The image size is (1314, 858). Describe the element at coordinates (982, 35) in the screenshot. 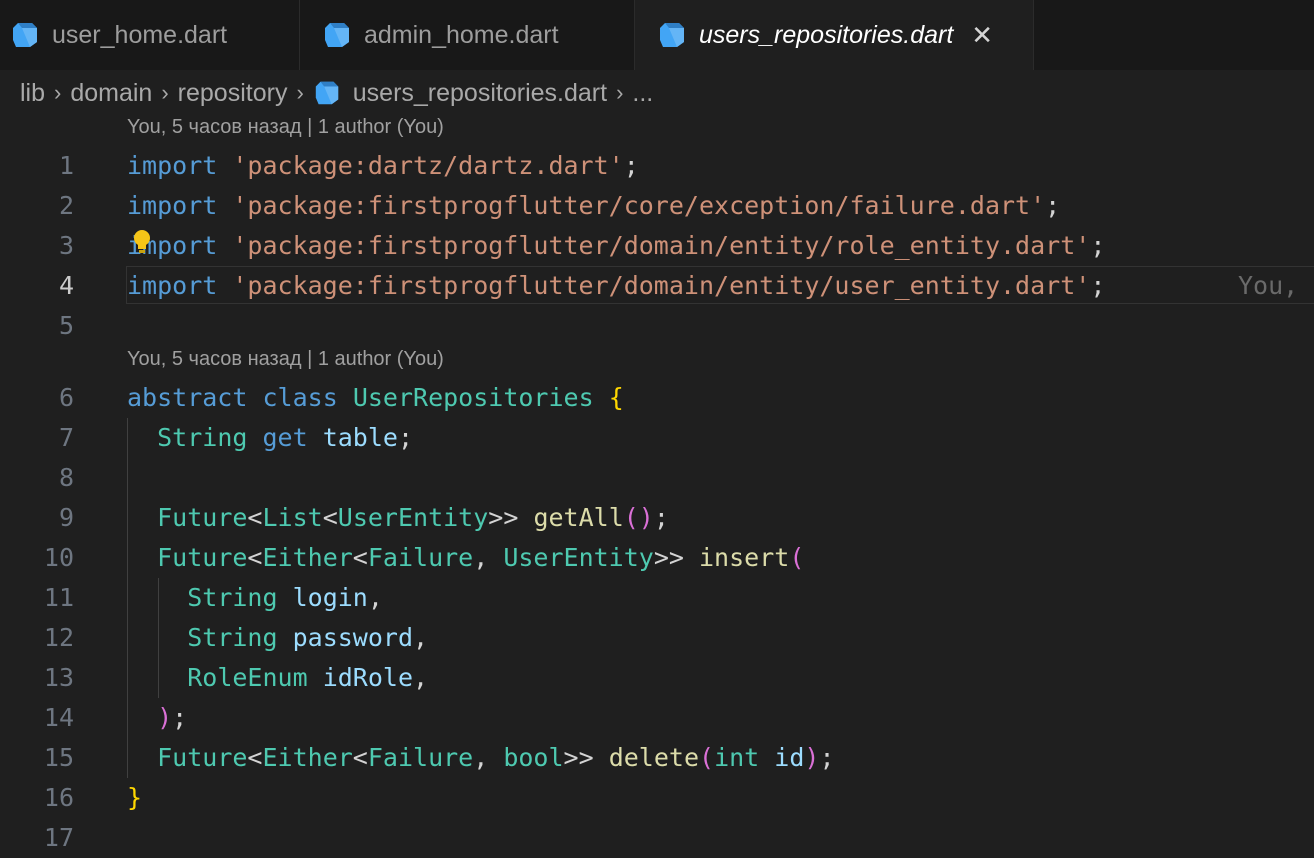

I see `close-icon: ✕` at that location.